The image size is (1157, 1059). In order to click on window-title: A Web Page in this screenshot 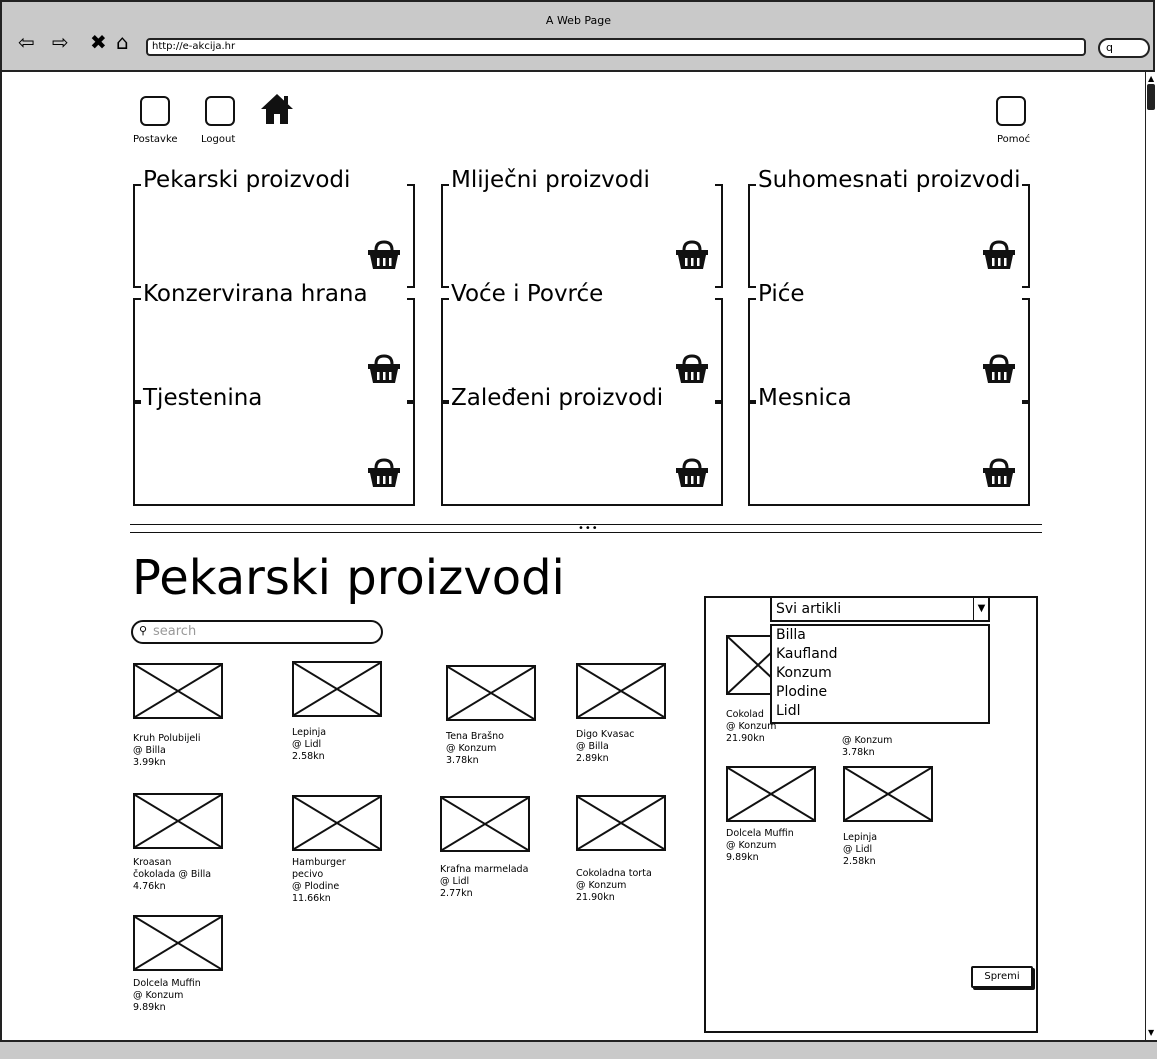, I will do `click(578, 20)`.